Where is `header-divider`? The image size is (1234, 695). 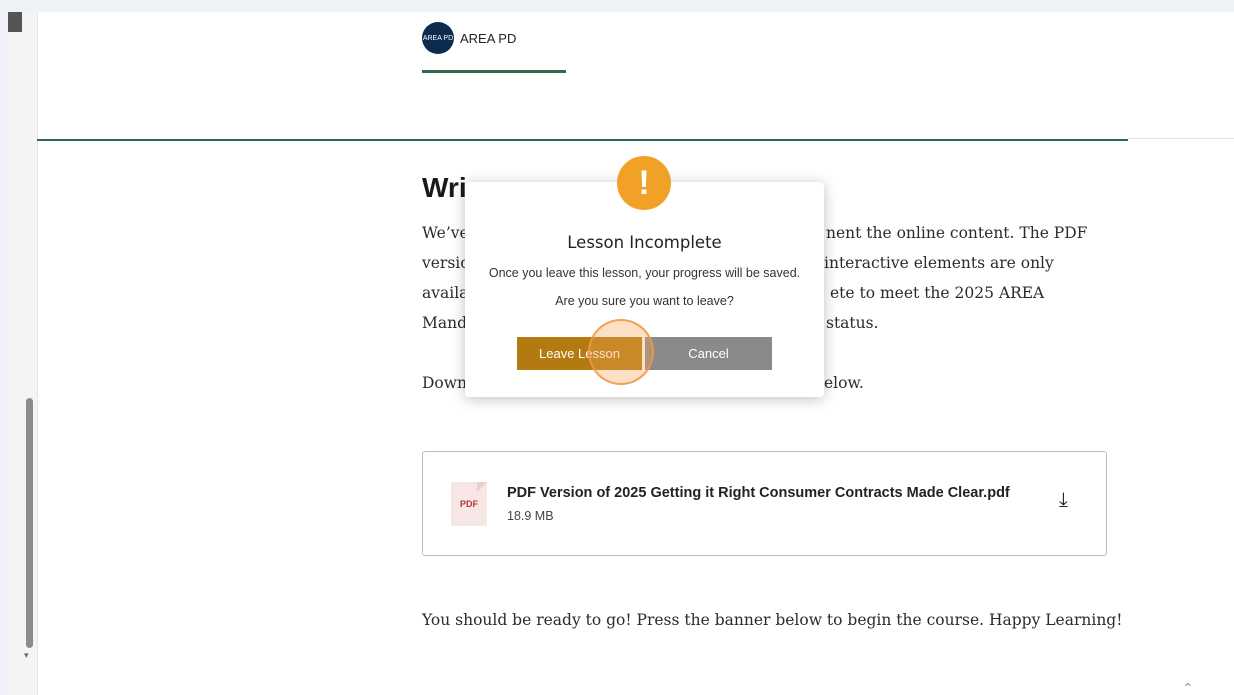 header-divider is located at coordinates (582, 140).